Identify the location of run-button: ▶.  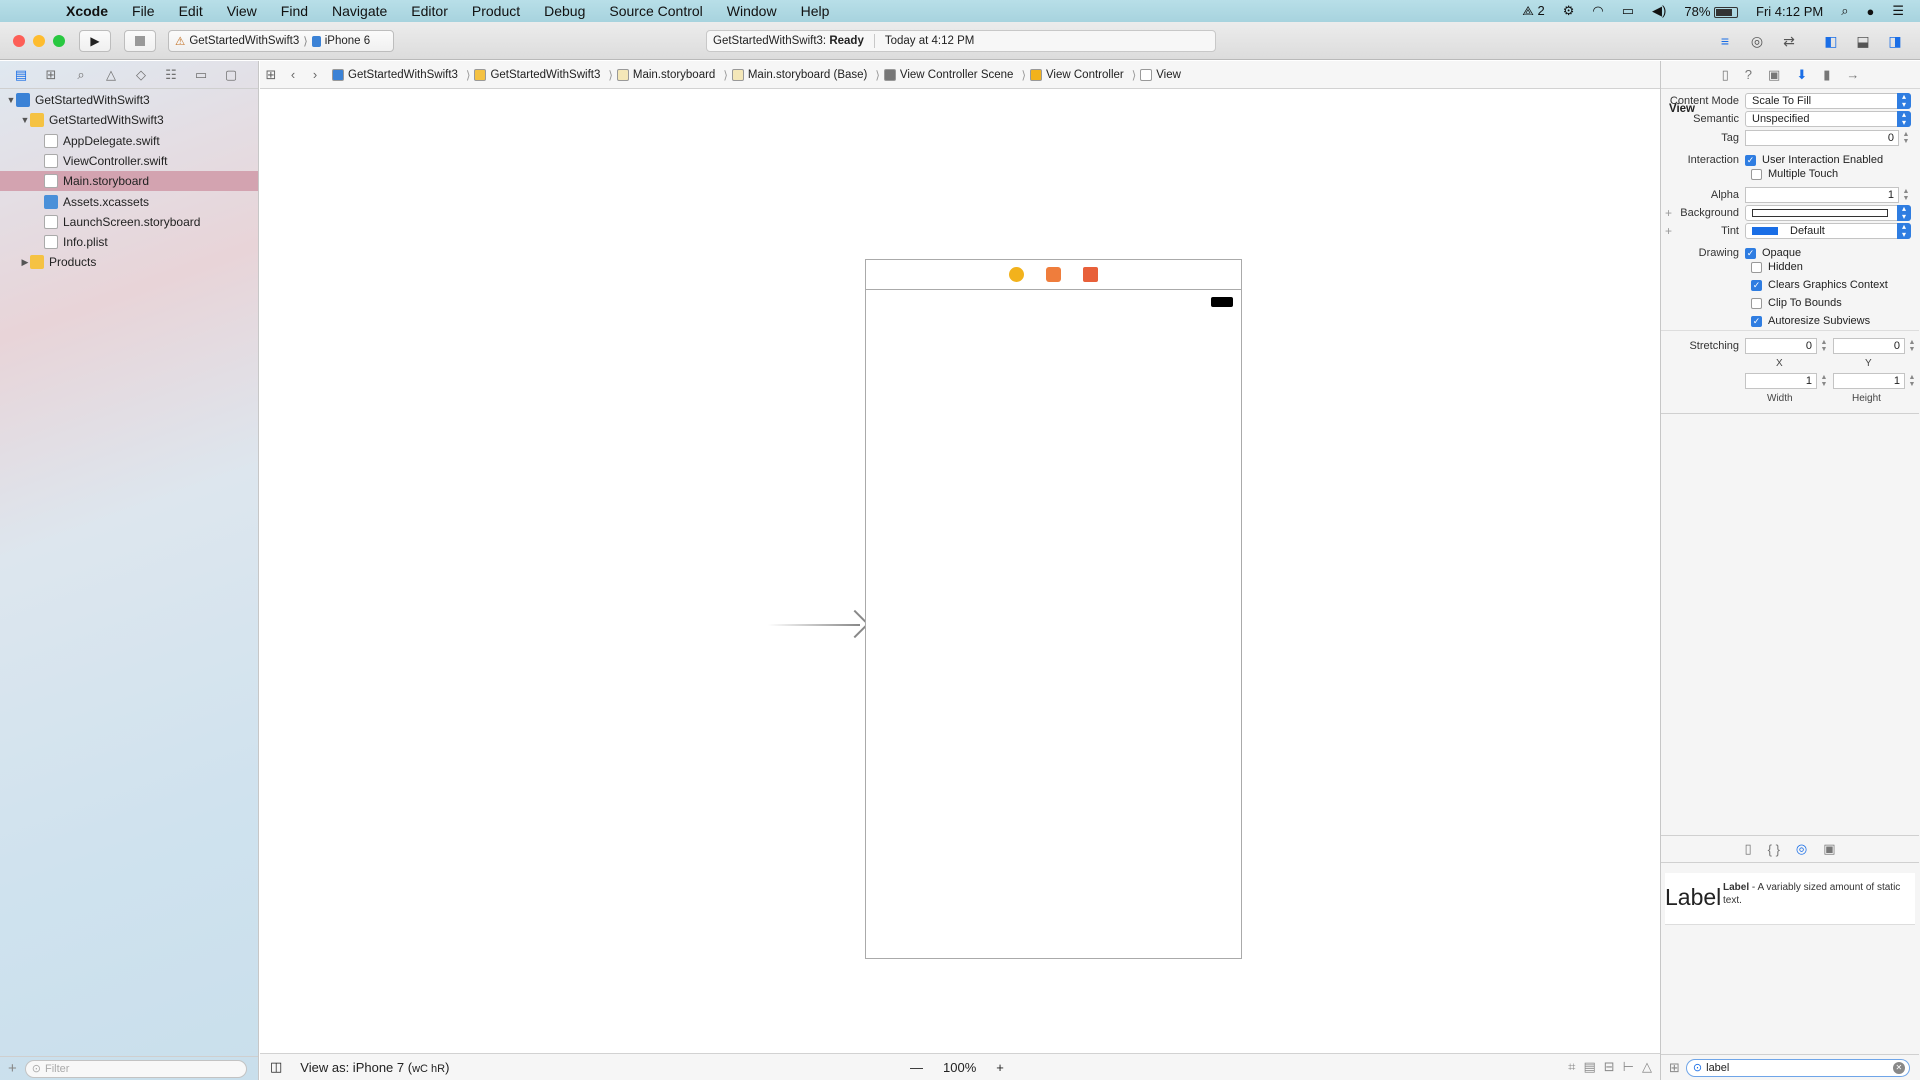
(95, 41).